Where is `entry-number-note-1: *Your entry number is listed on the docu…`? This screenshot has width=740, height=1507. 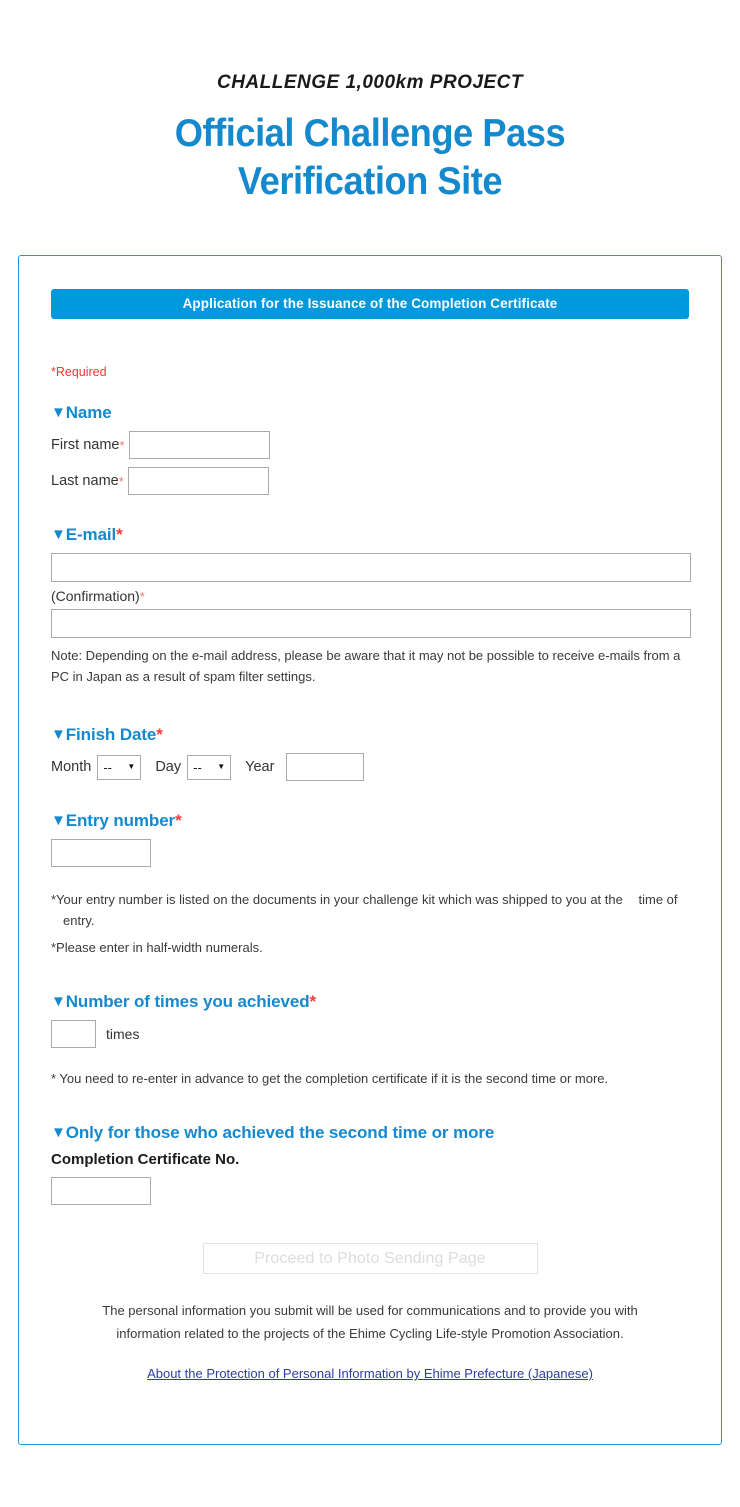
entry-number-note-1: *Your entry number is listed on the docu… is located at coordinates (370, 910).